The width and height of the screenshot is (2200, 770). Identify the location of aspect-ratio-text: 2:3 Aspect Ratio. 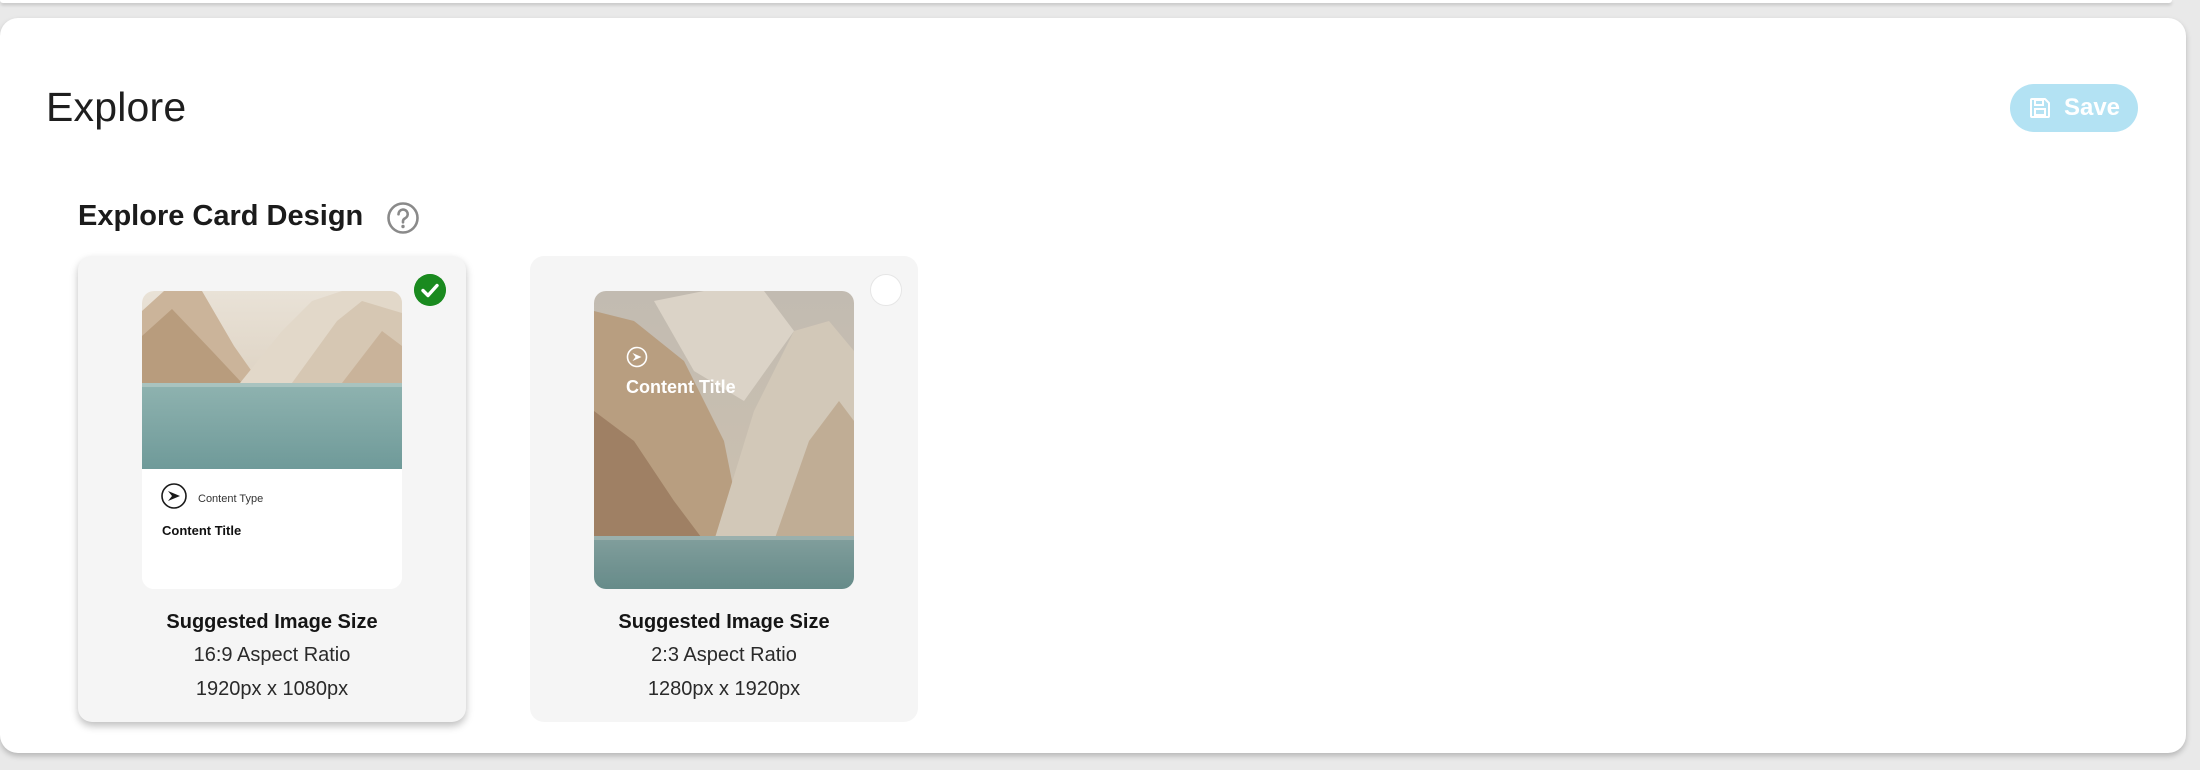
(724, 655).